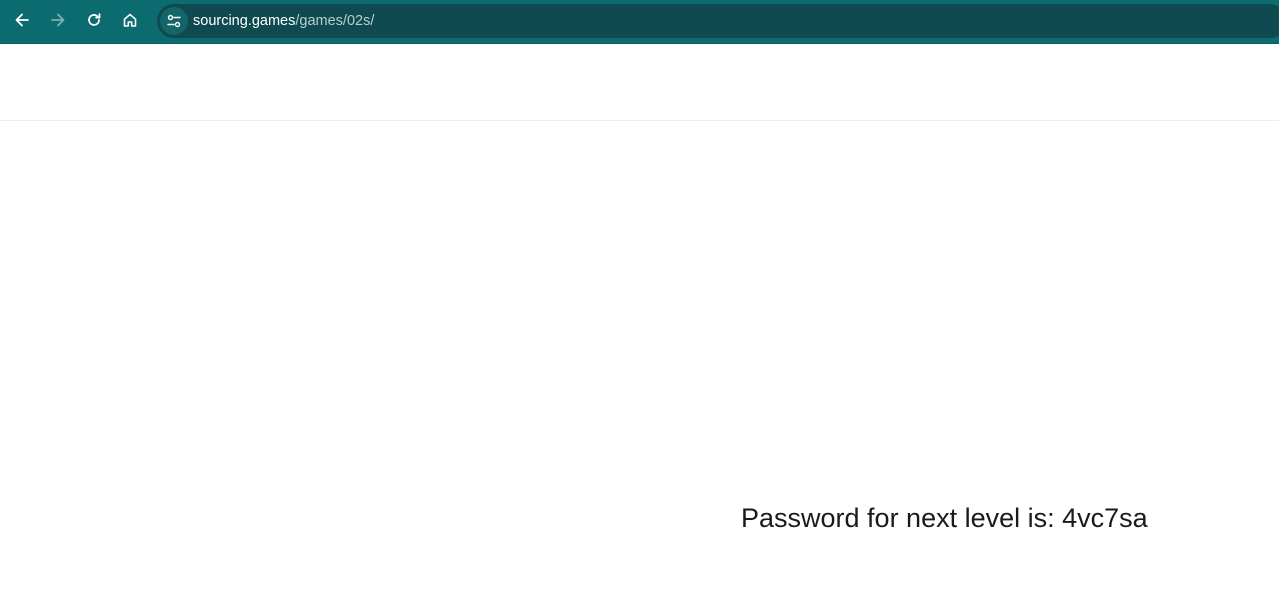 The height and width of the screenshot is (591, 1279). I want to click on tune-icon, so click(174, 21).